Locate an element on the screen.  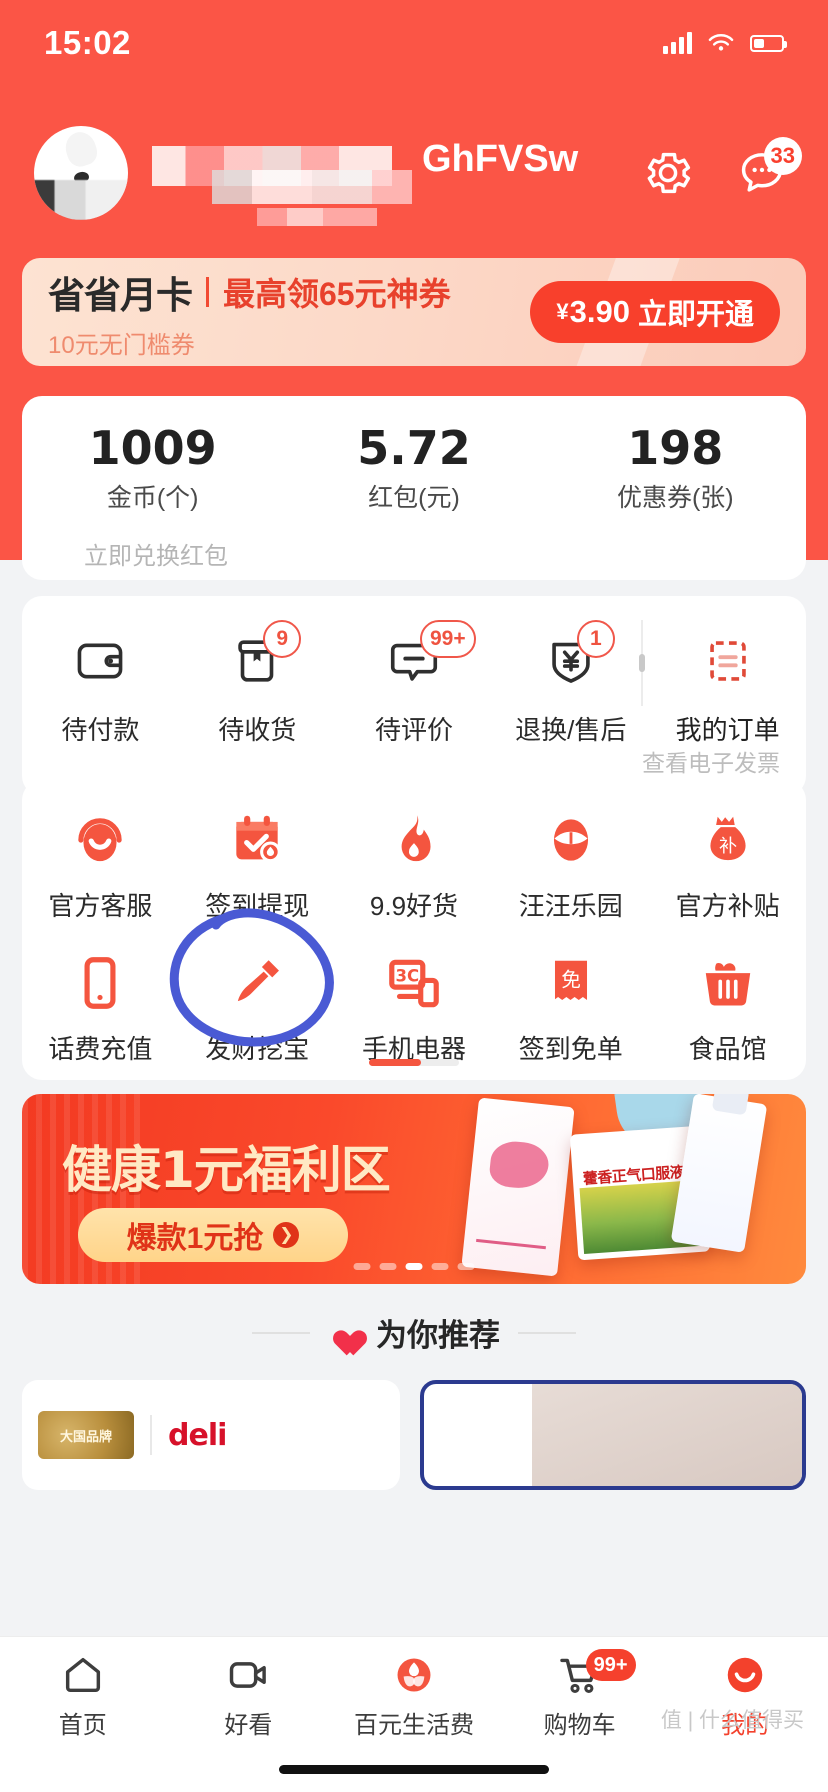
service-label: 9.9好货 is located at coordinates (414, 906).